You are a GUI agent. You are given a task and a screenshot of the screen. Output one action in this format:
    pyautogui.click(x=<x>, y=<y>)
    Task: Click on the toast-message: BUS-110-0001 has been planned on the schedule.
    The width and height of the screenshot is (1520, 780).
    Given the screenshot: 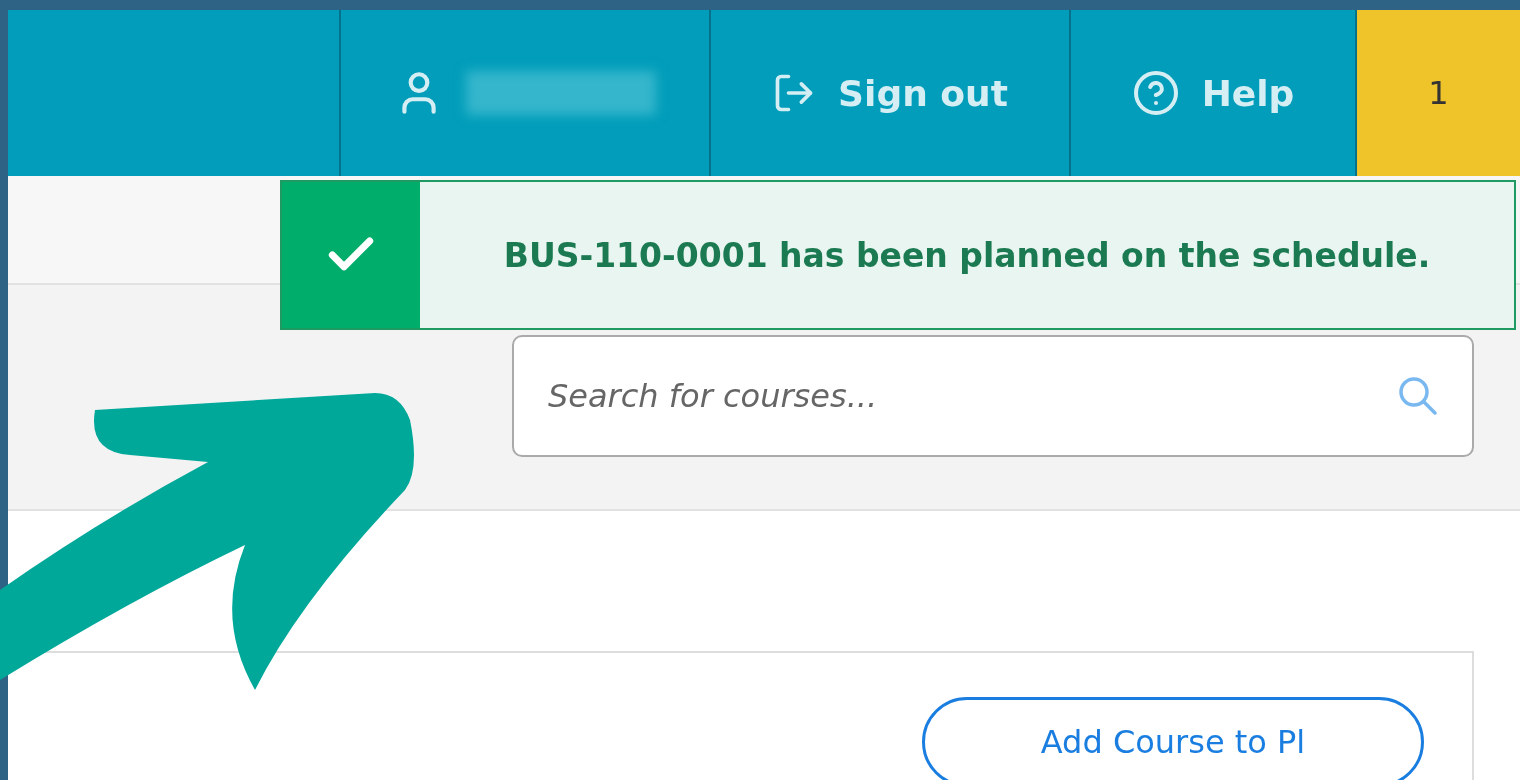 What is the action you would take?
    pyautogui.click(x=967, y=255)
    